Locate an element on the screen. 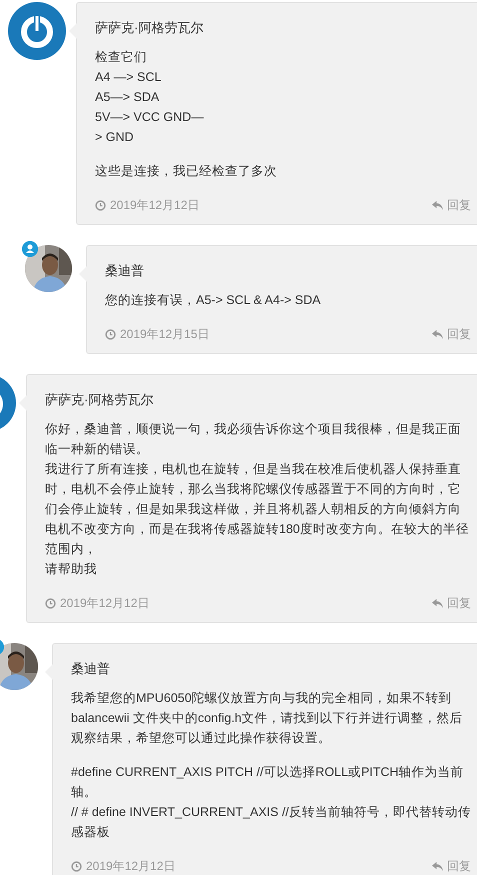 The height and width of the screenshot is (875, 477). comment-text: A4 —> SCL is located at coordinates (128, 77).